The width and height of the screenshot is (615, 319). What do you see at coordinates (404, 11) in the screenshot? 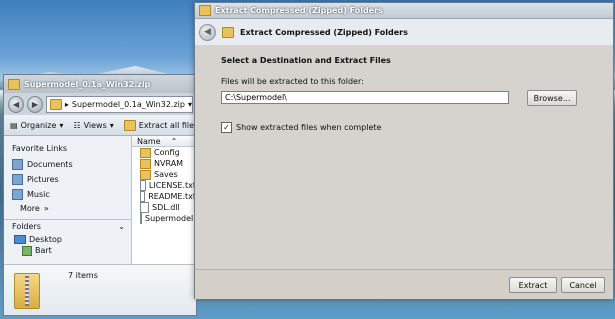
I see `dialog-titlebar: Extract Compressed (Zipped) Folders` at bounding box center [404, 11].